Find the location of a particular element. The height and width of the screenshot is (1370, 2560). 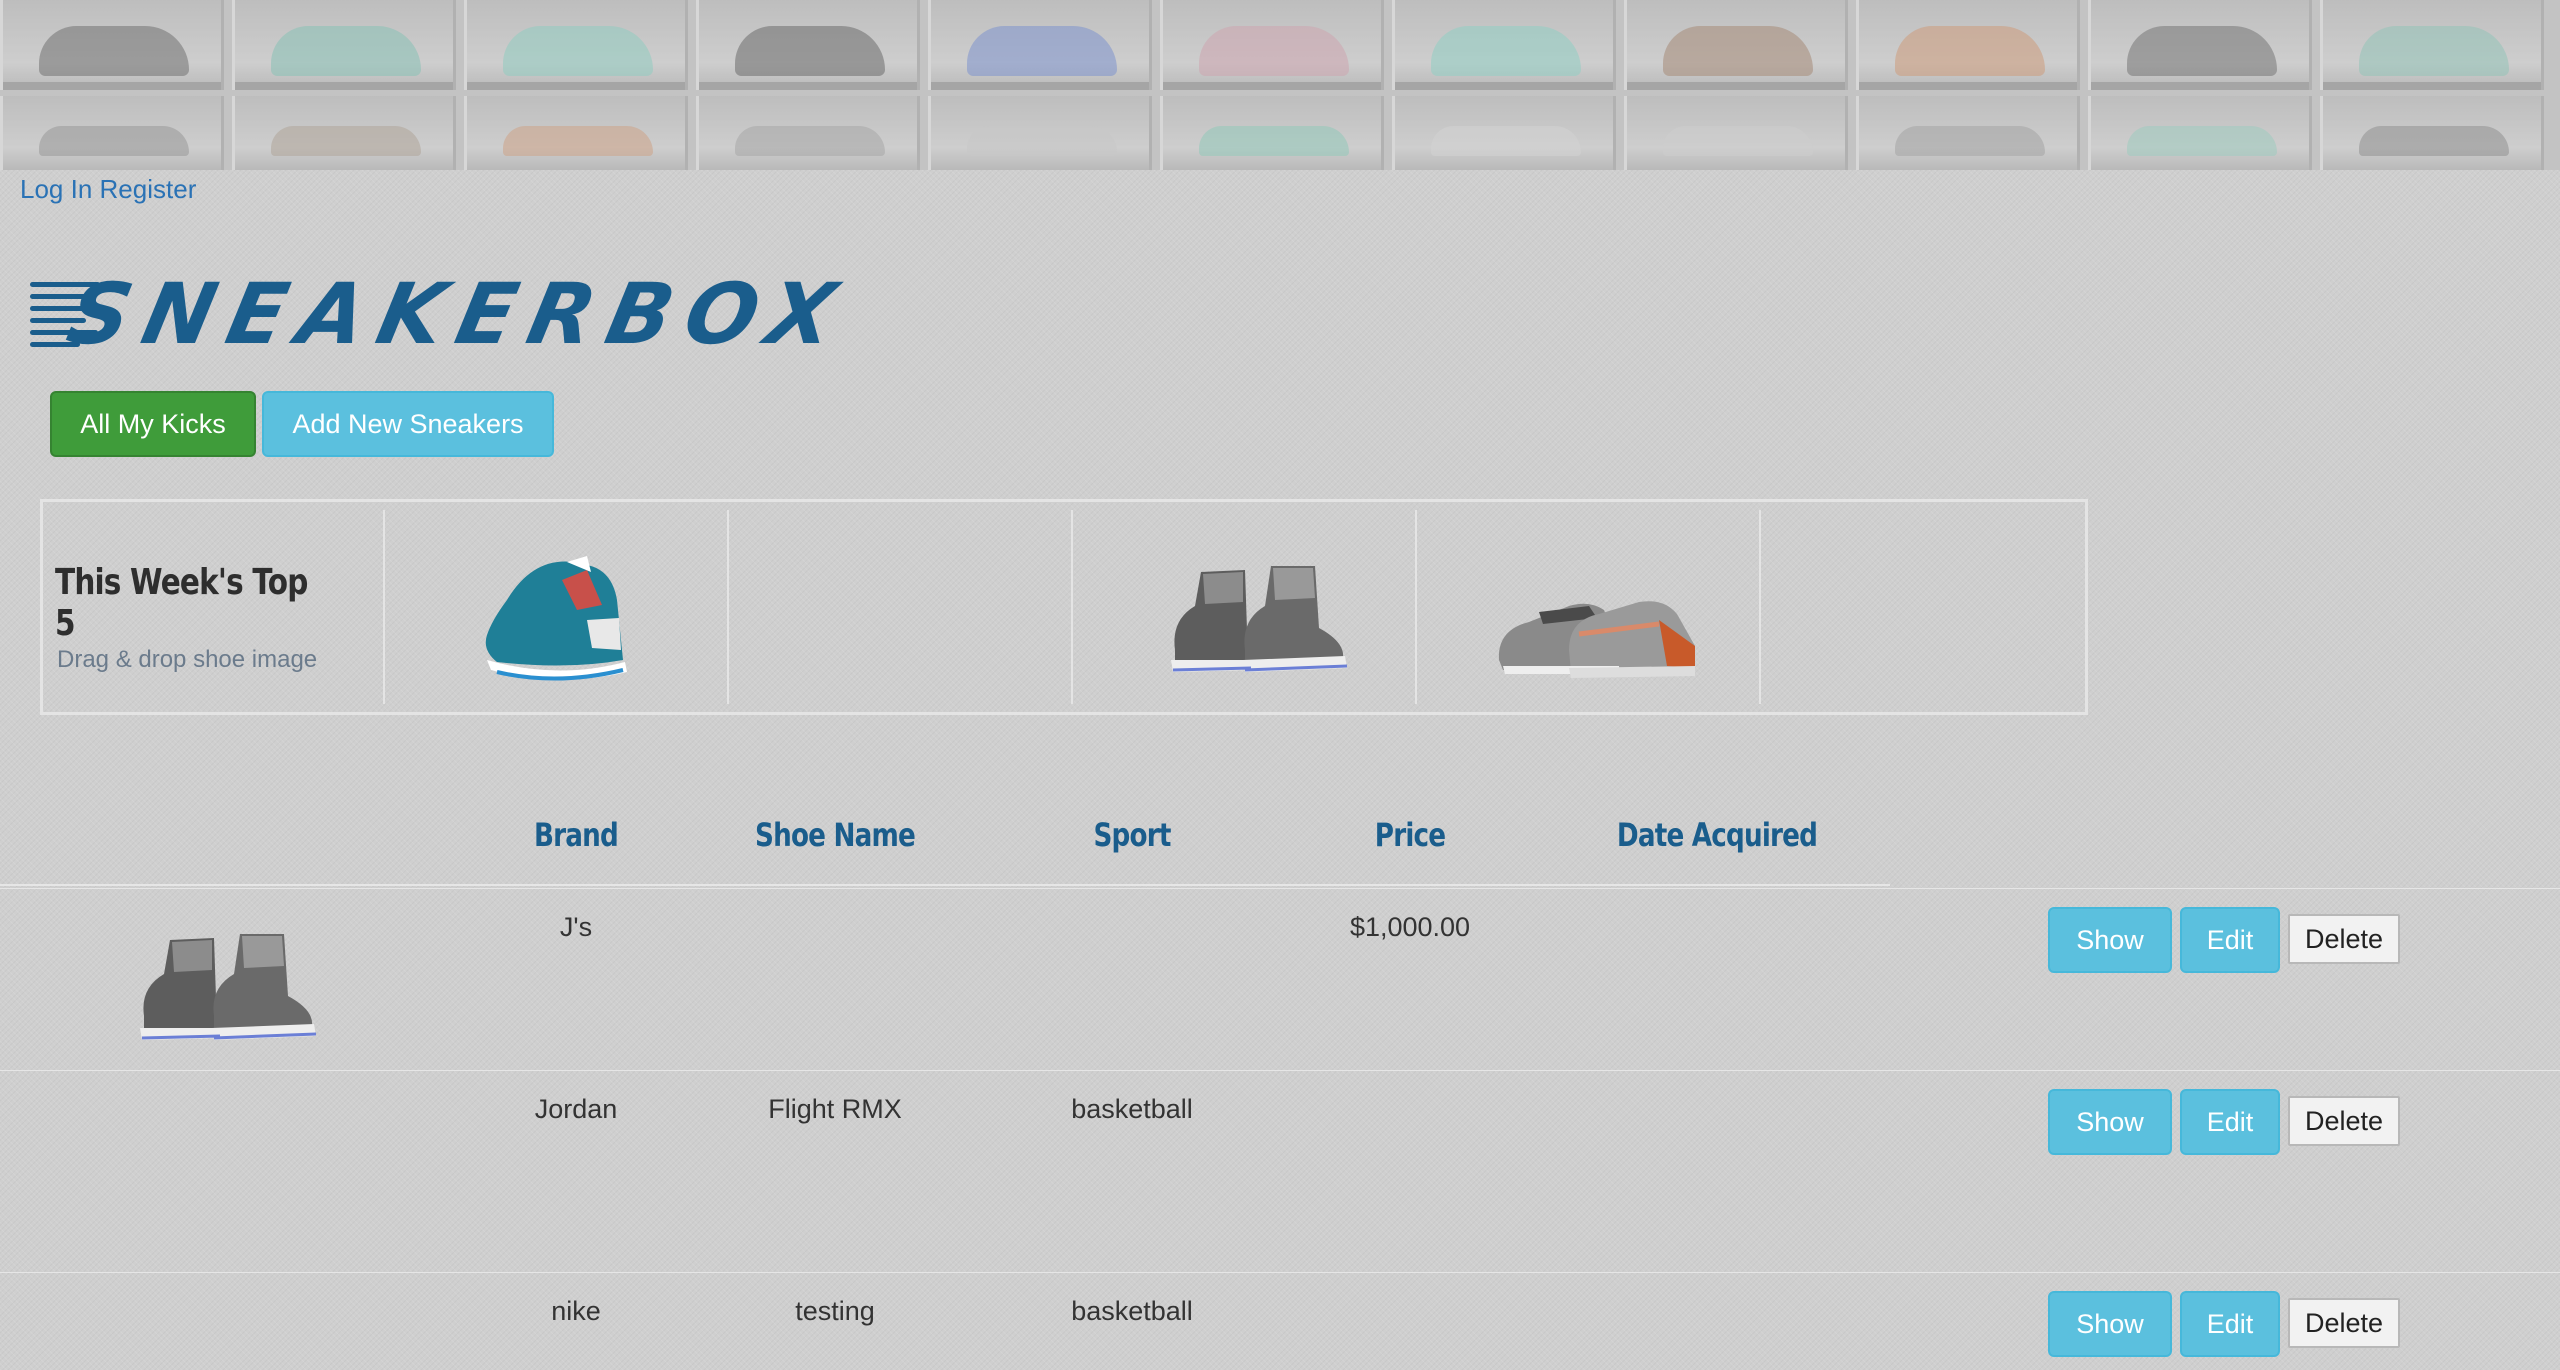

site-logo: SNEAKERBOX is located at coordinates (450, 314).